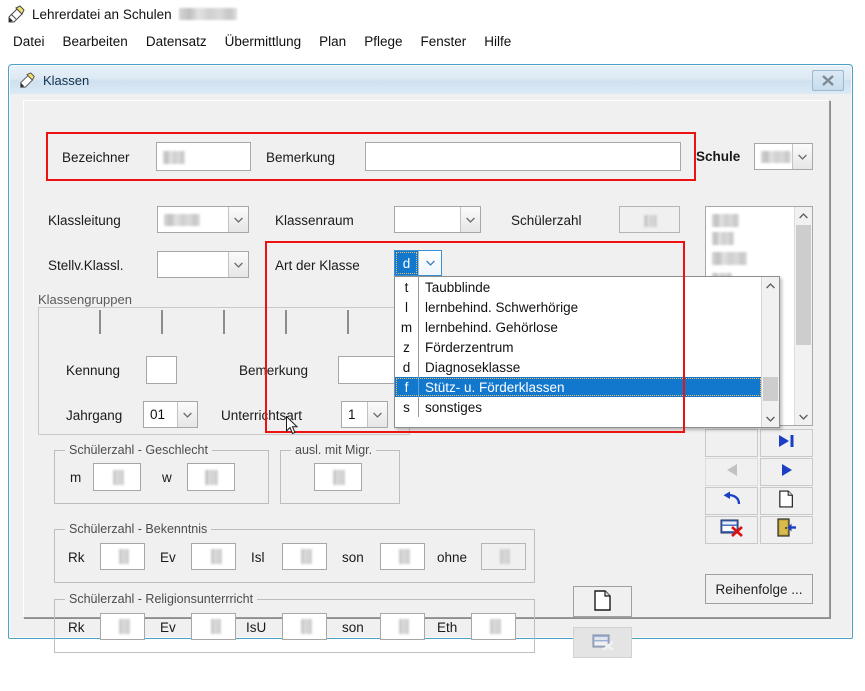 The height and width of the screenshot is (691, 865). I want to click on menu-uebermittlung: Übermittlung, so click(263, 41).